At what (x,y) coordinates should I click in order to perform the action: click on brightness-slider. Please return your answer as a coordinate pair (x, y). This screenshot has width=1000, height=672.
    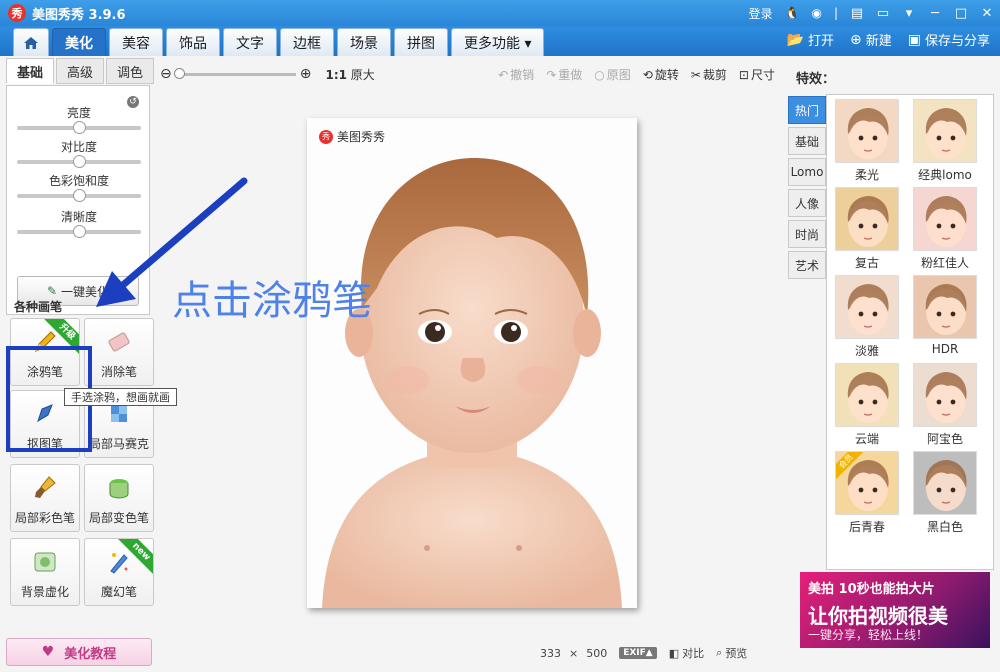
    Looking at the image, I should click on (79, 127).